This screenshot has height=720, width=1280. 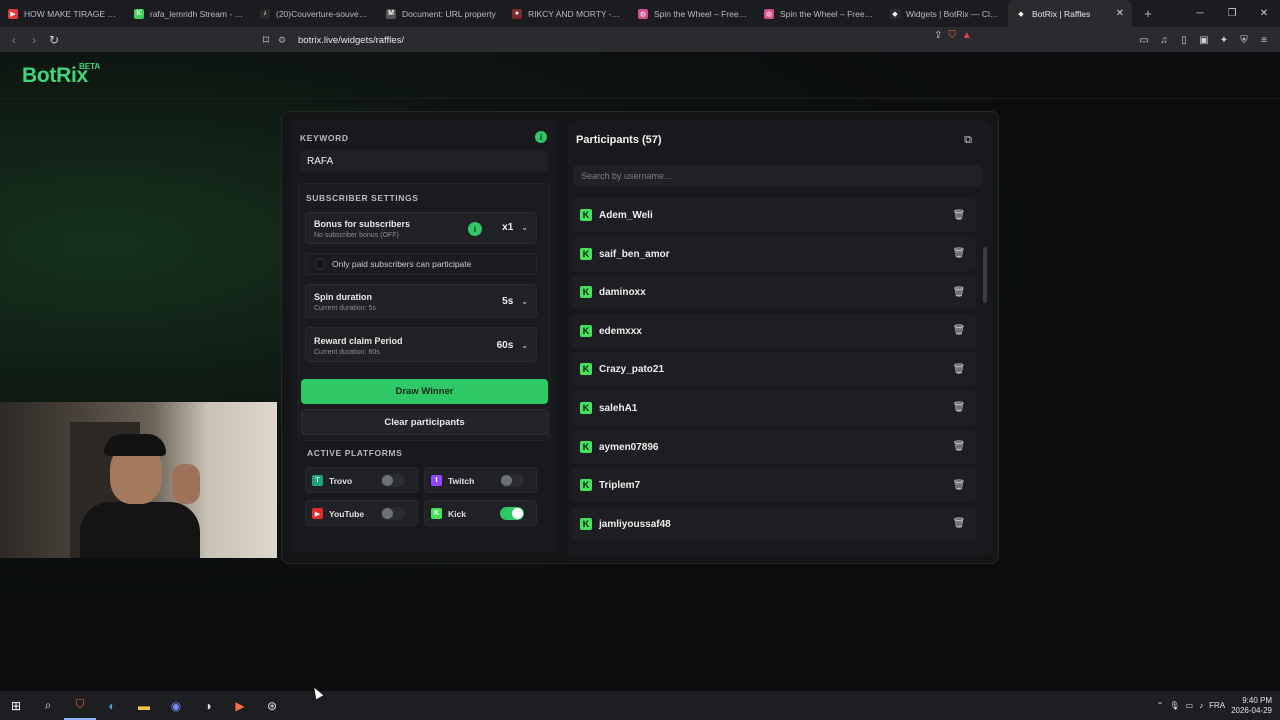 What do you see at coordinates (512, 513) in the screenshot?
I see `platform-toggle-kick` at bounding box center [512, 513].